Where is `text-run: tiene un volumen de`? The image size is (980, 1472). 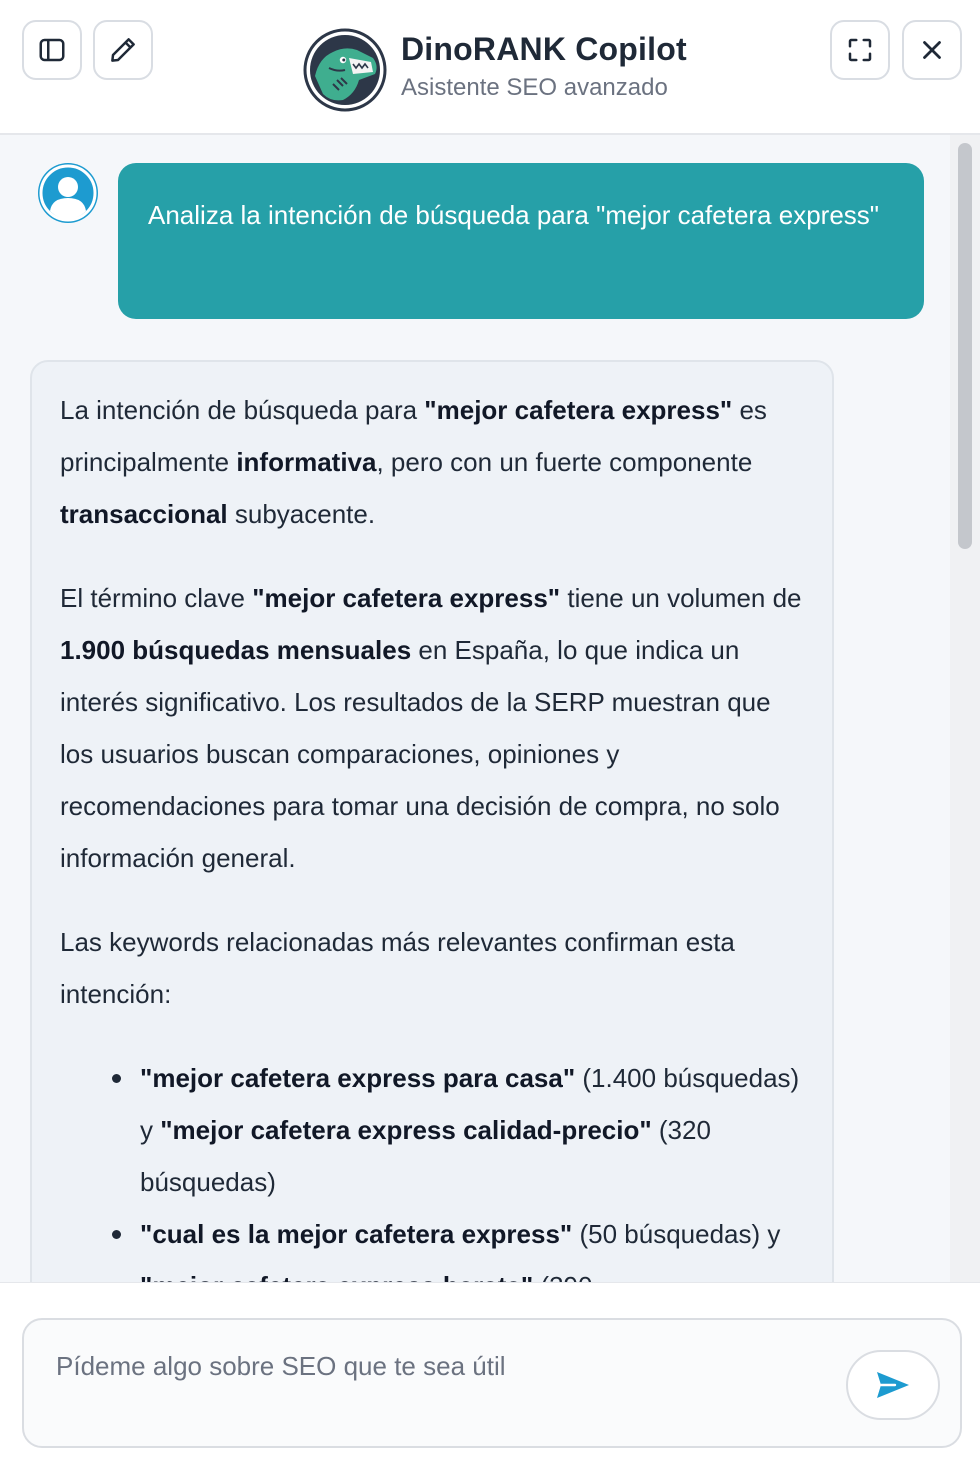 text-run: tiene un volumen de is located at coordinates (681, 598).